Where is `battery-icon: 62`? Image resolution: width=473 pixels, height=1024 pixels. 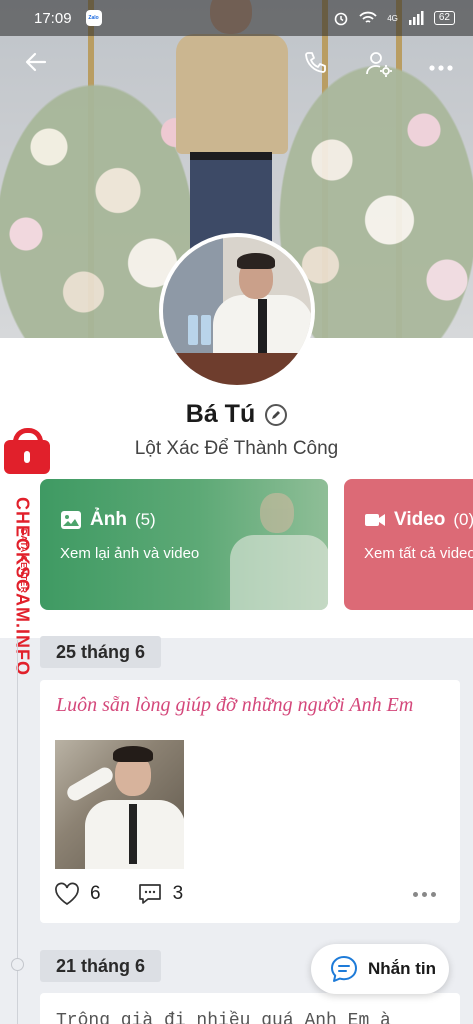 battery-icon: 62 is located at coordinates (444, 18).